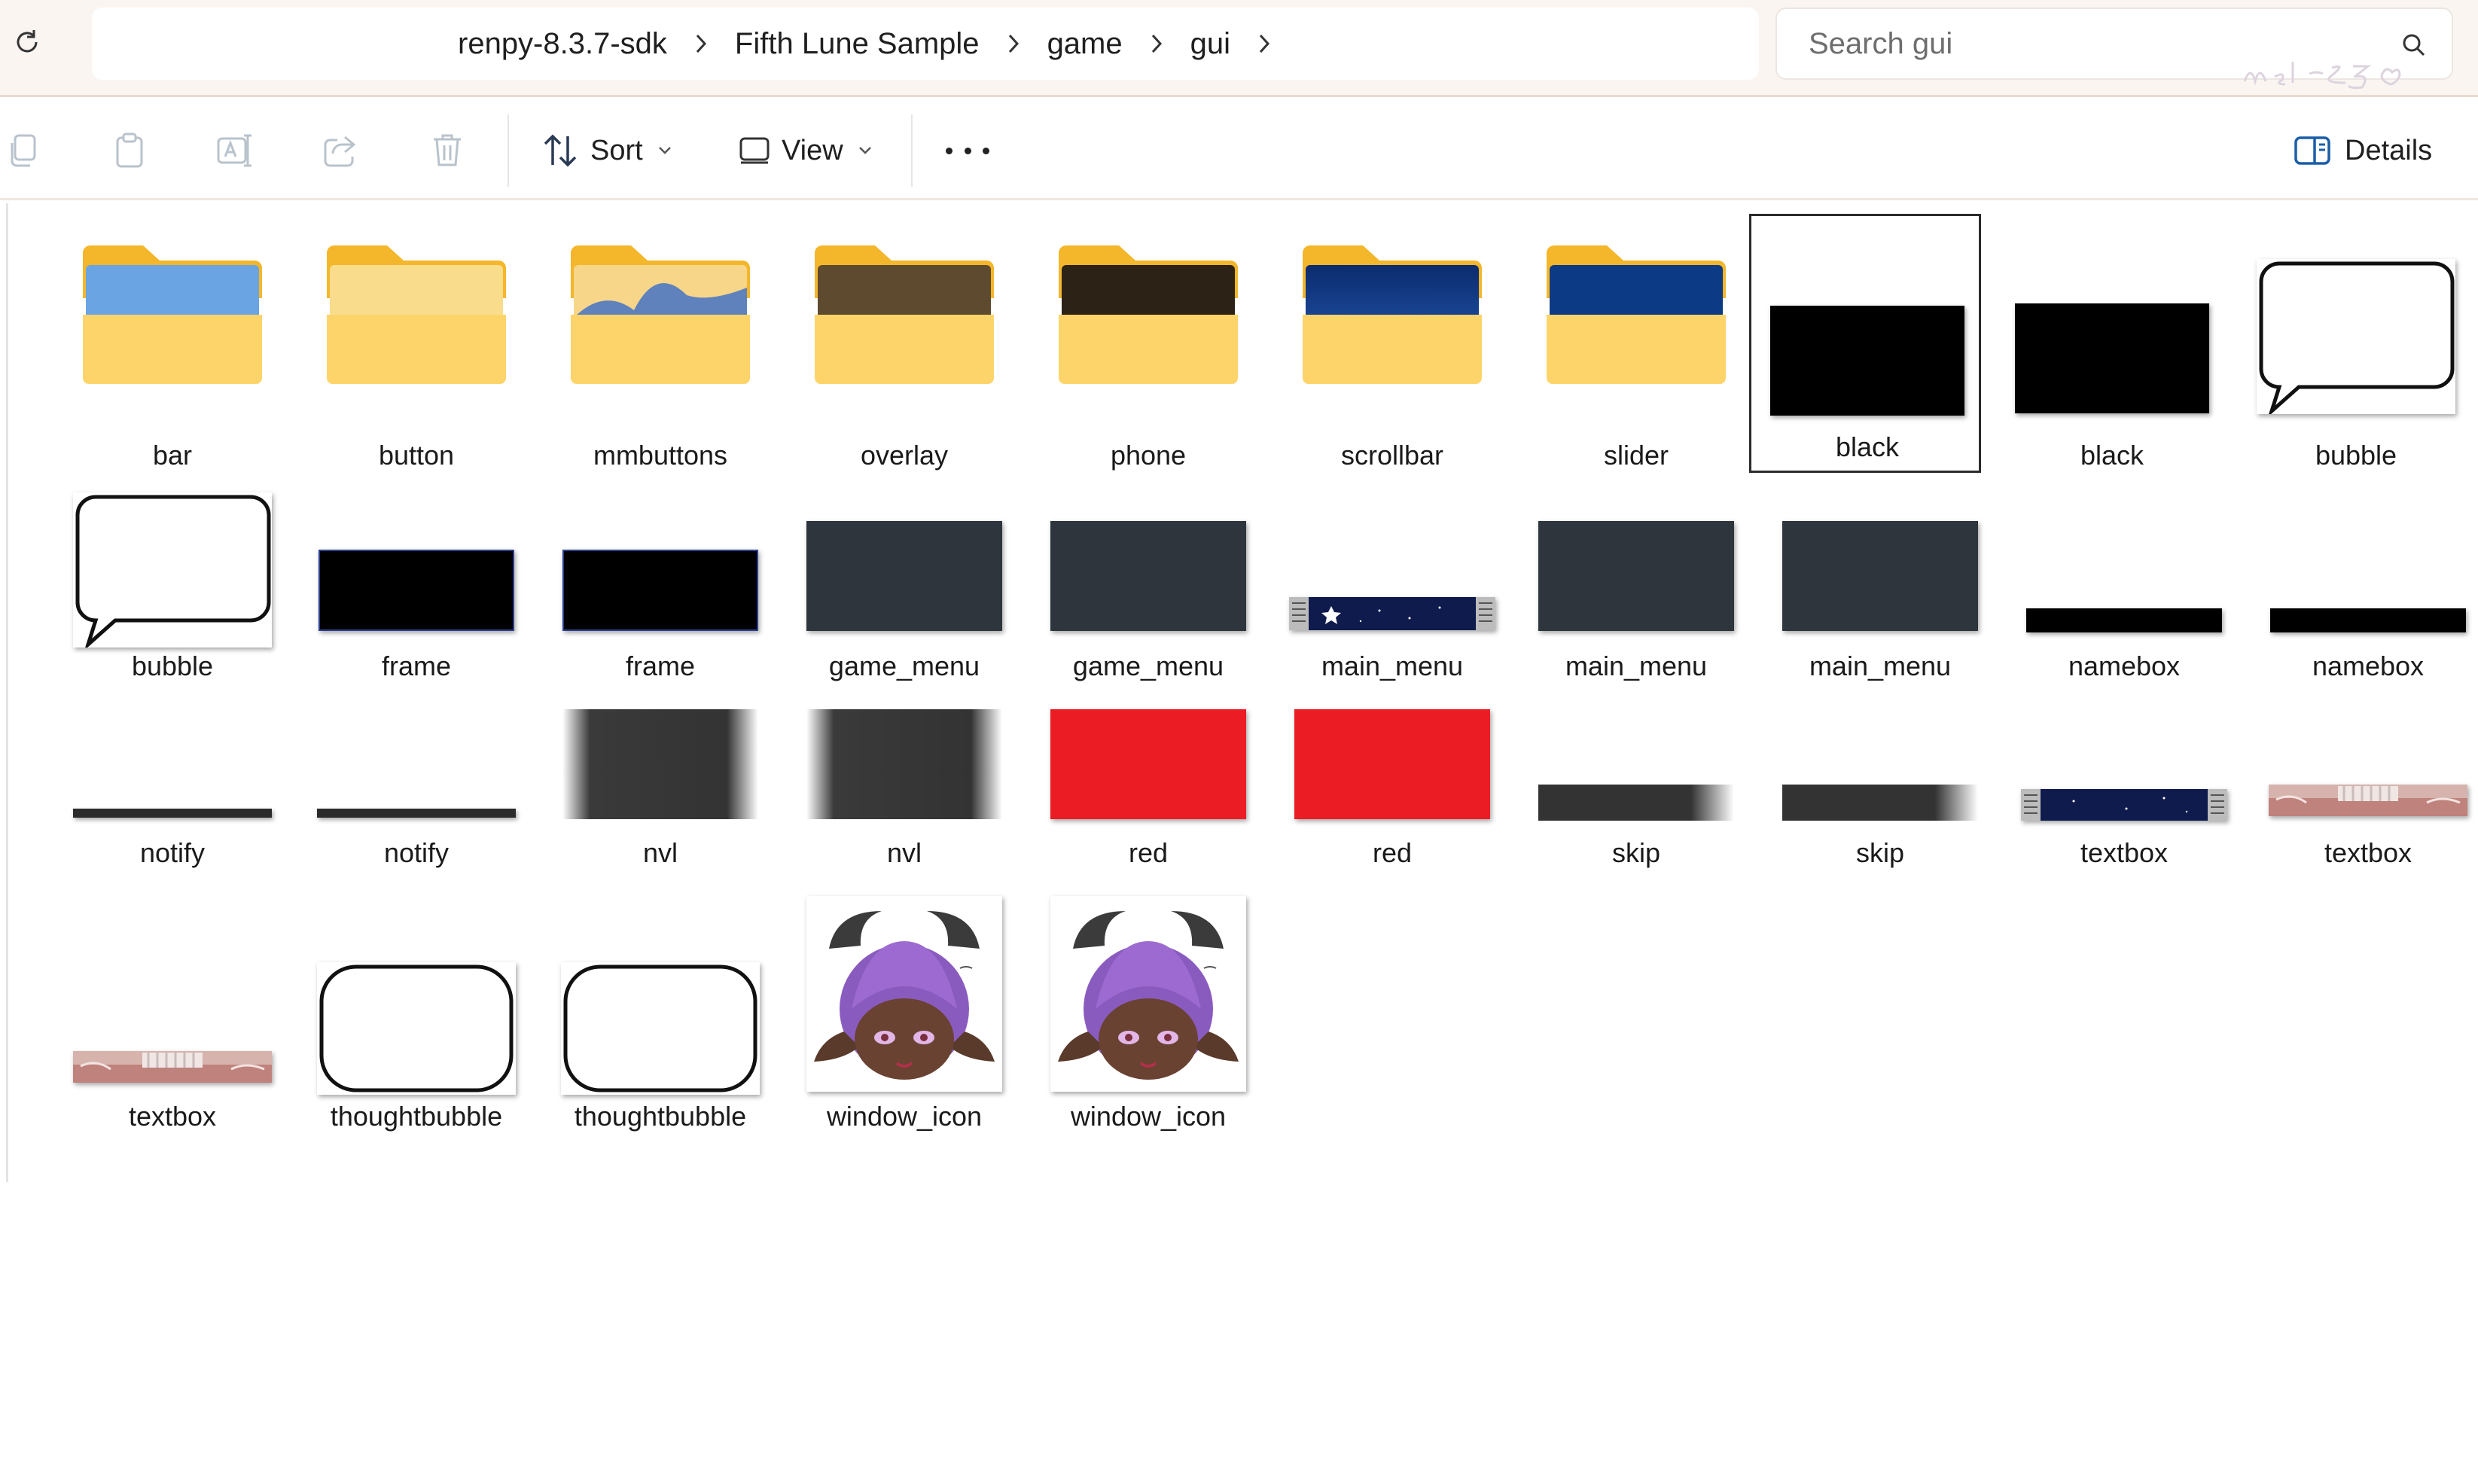 The width and height of the screenshot is (2478, 1484). Describe the element at coordinates (2312, 150) in the screenshot. I see `details-pane-icon` at that location.